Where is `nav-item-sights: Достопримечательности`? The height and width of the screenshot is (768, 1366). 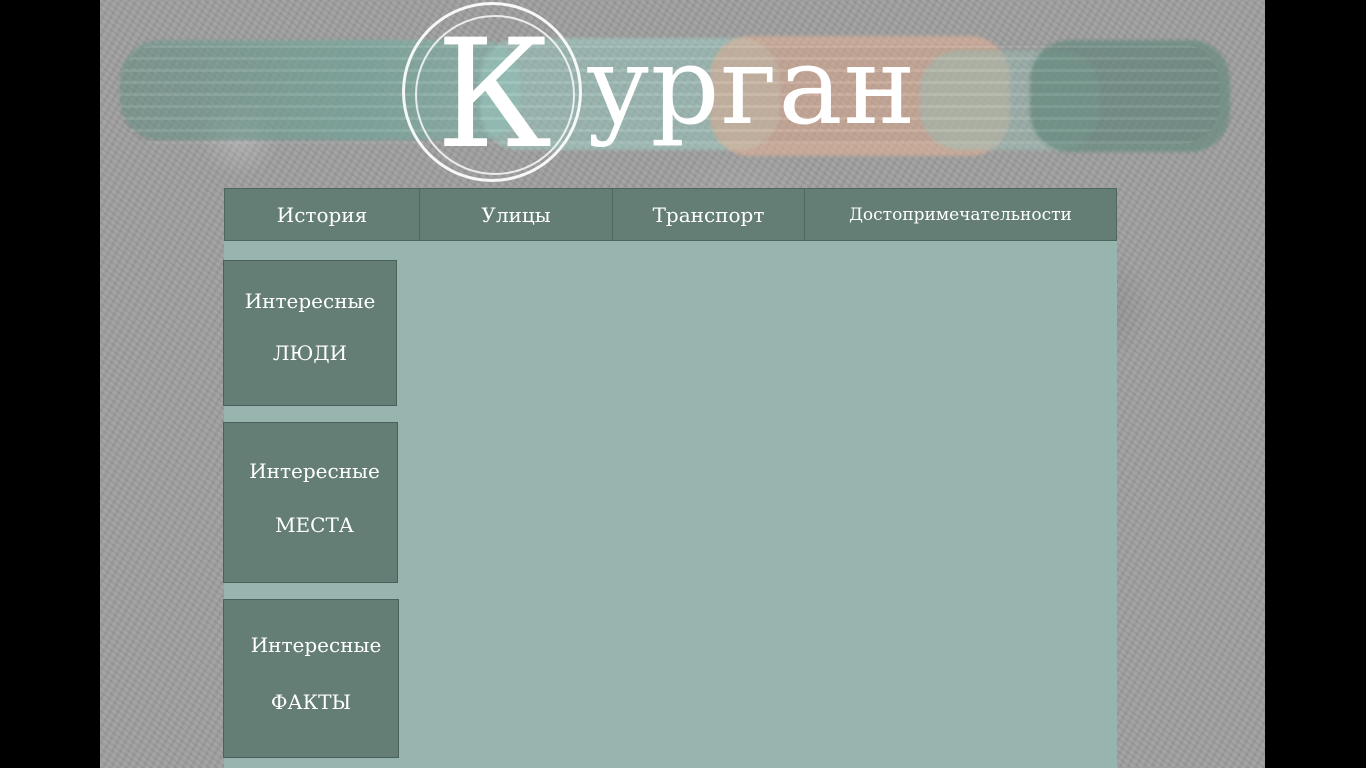
nav-item-sights: Достопримечательности is located at coordinates (960, 214).